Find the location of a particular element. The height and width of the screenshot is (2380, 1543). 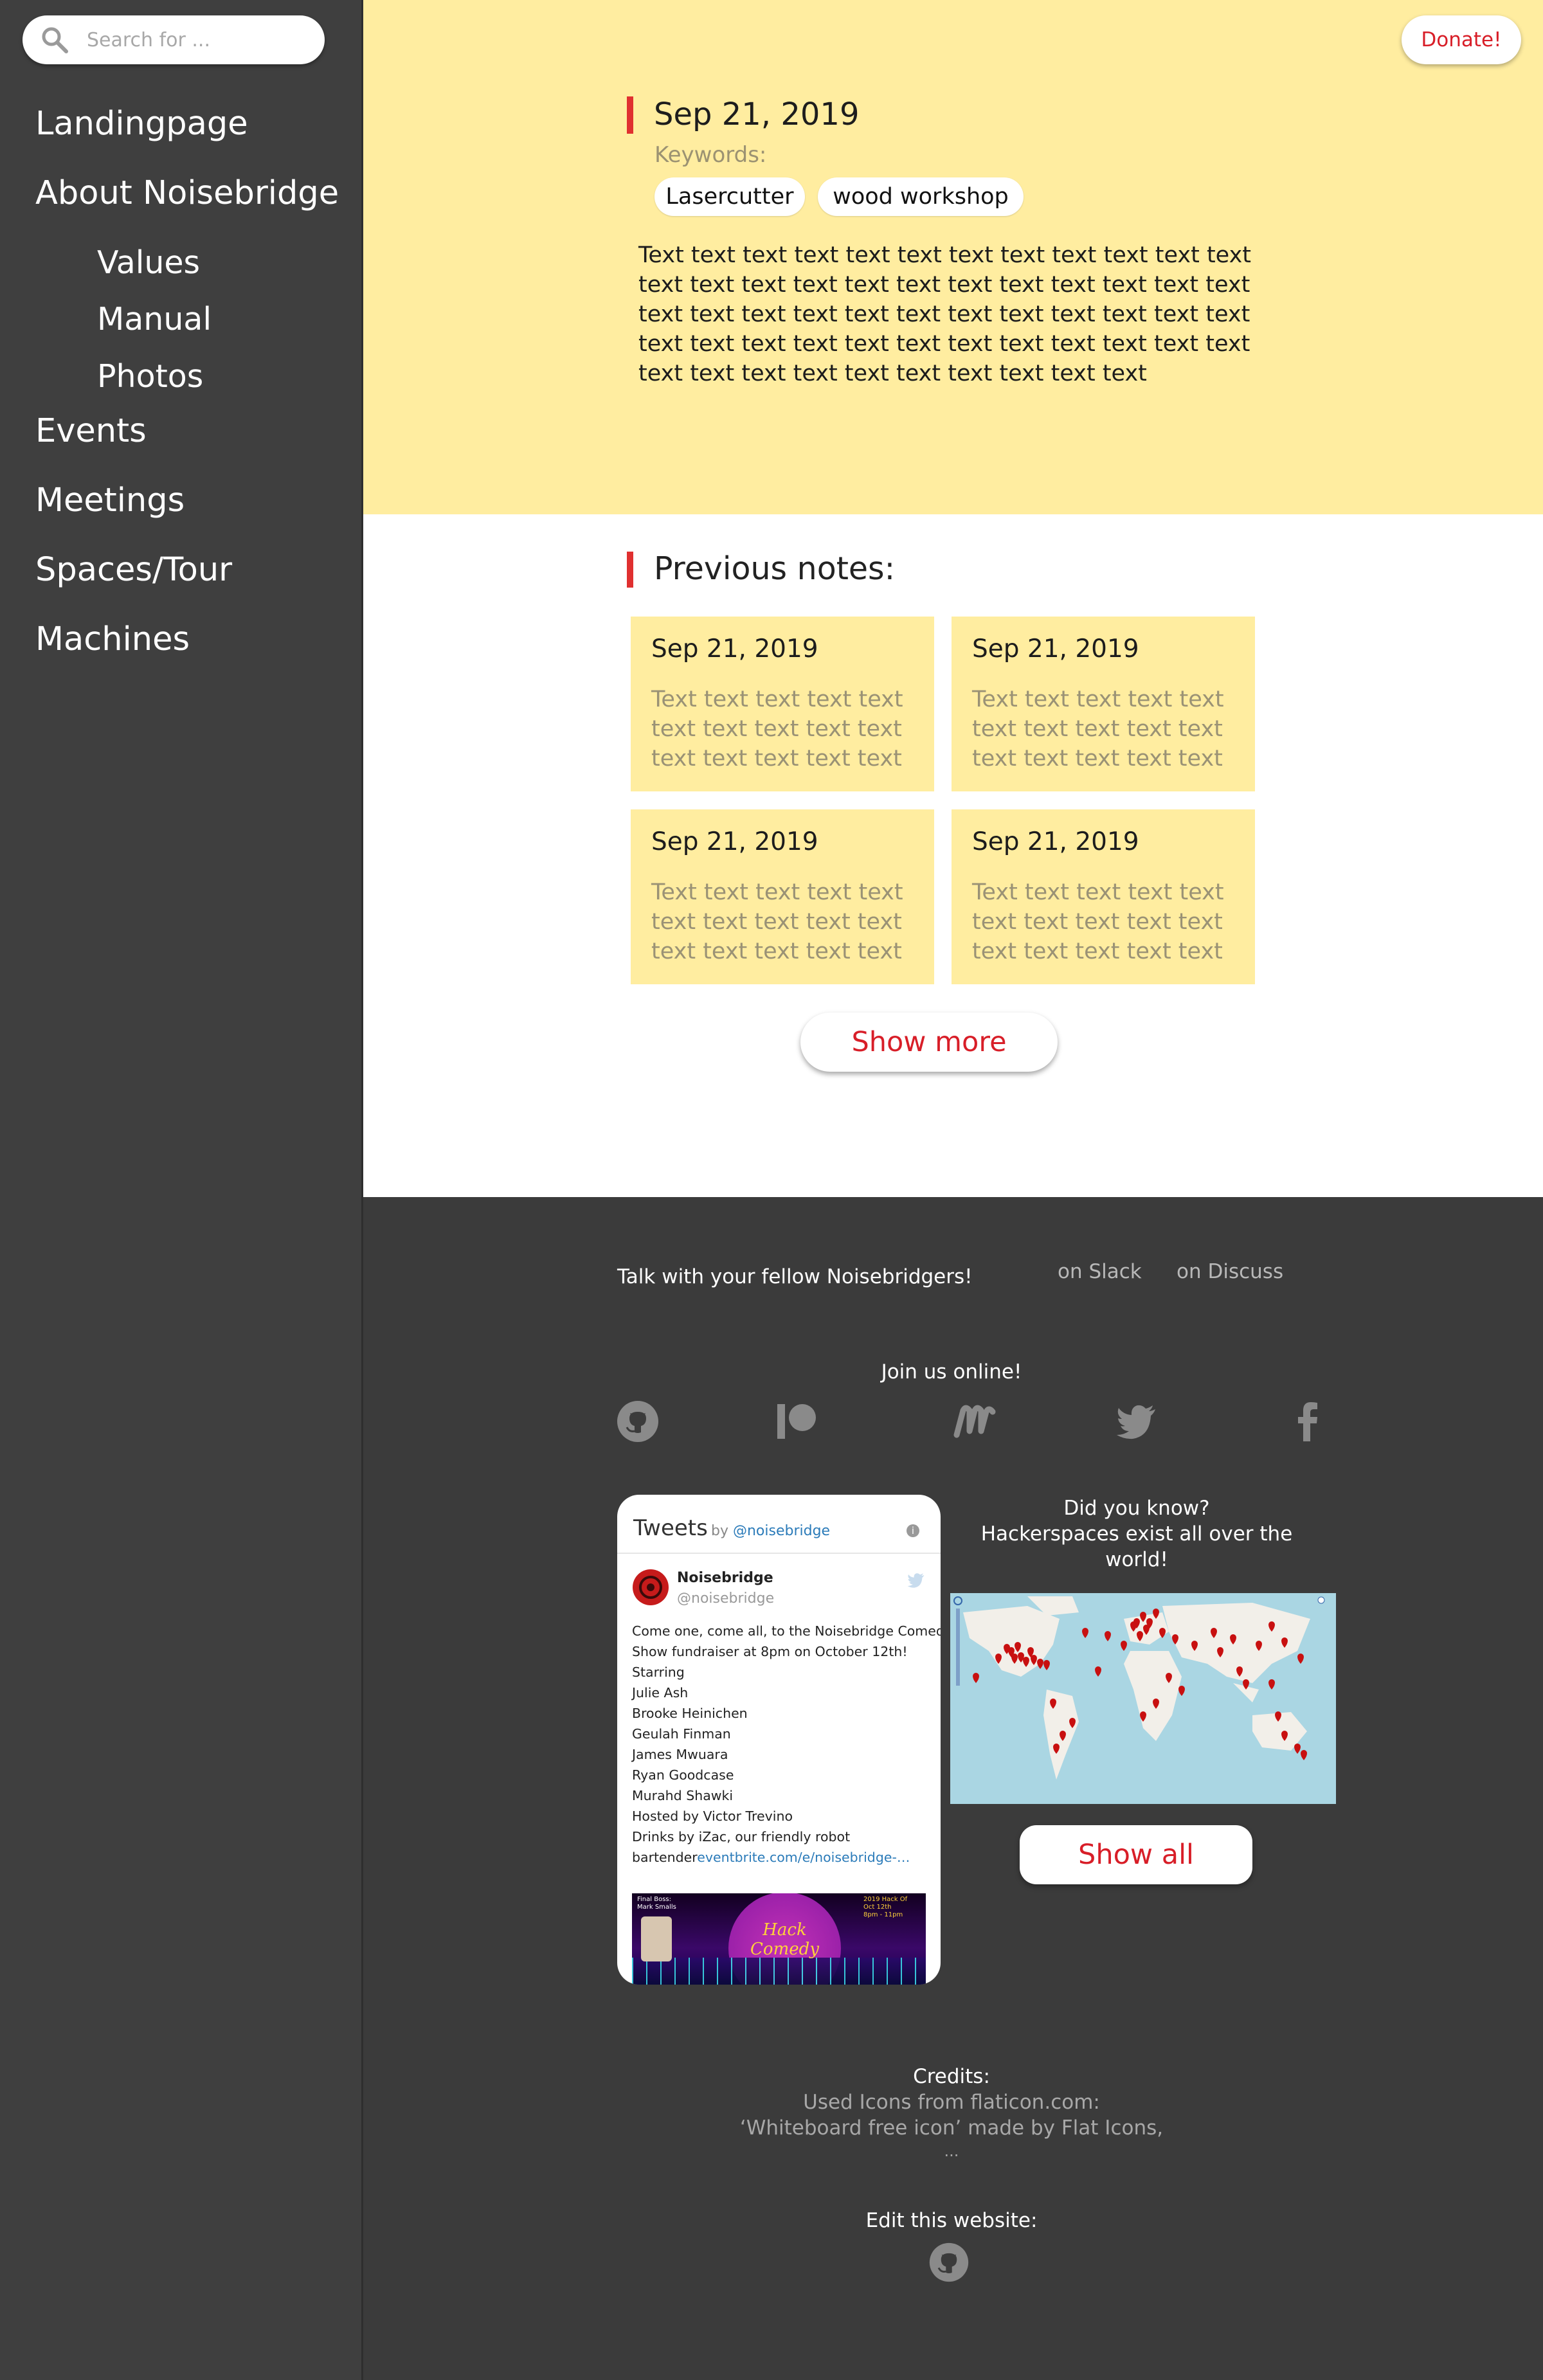

sidebar-item-manual: Manual is located at coordinates (154, 319).